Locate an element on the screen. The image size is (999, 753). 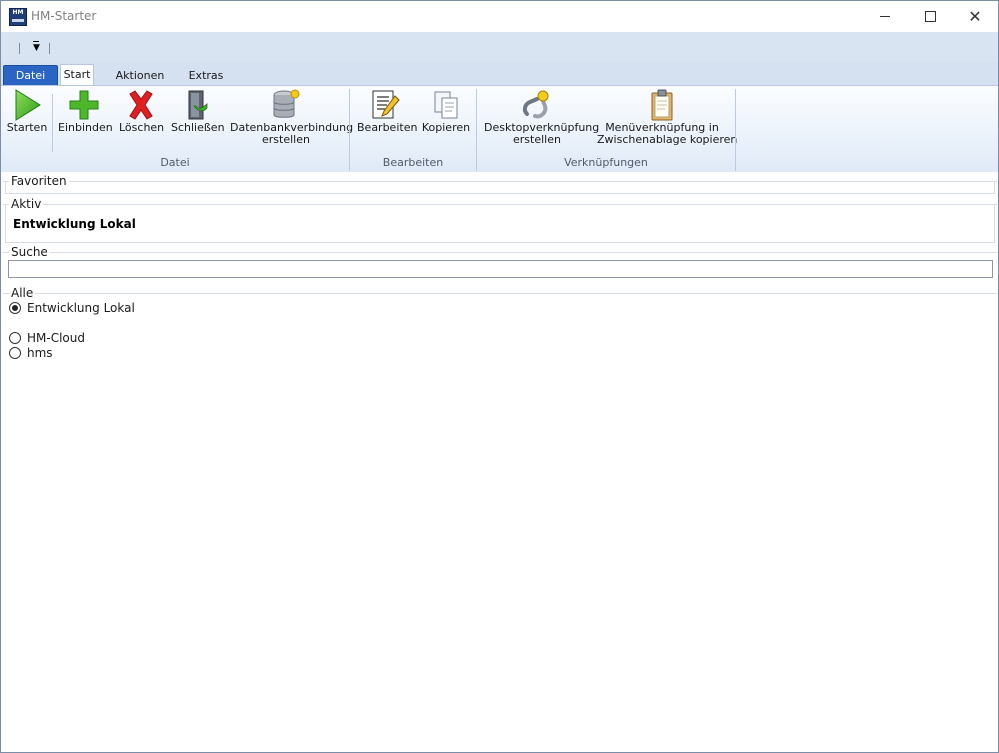
desktopverknuepfung-label-line2: erstellen is located at coordinates (537, 139).